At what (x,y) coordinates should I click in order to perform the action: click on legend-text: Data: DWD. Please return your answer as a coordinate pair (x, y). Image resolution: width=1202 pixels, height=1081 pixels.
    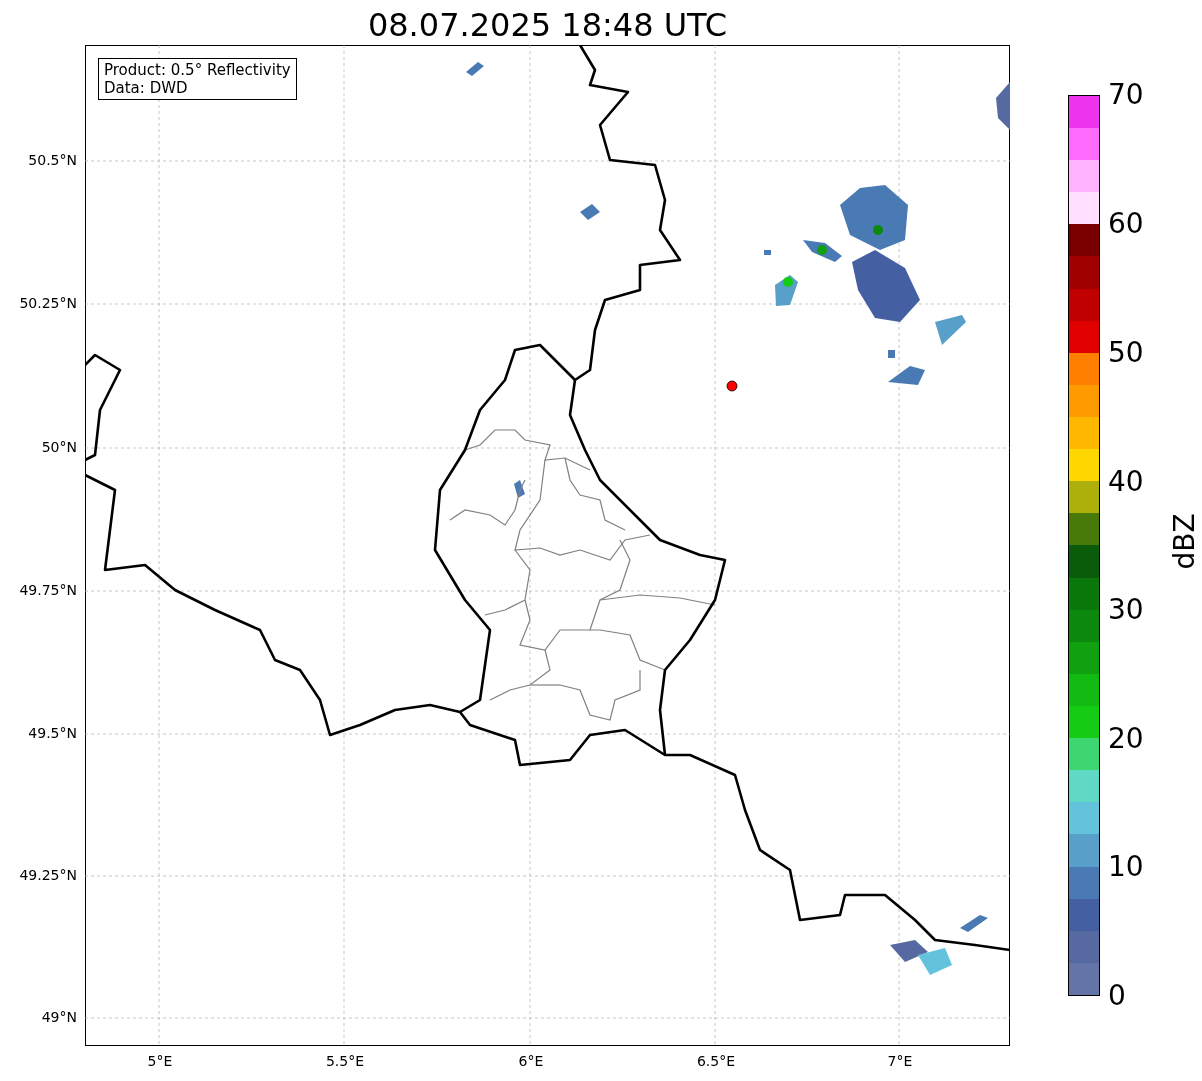
    Looking at the image, I should click on (146, 88).